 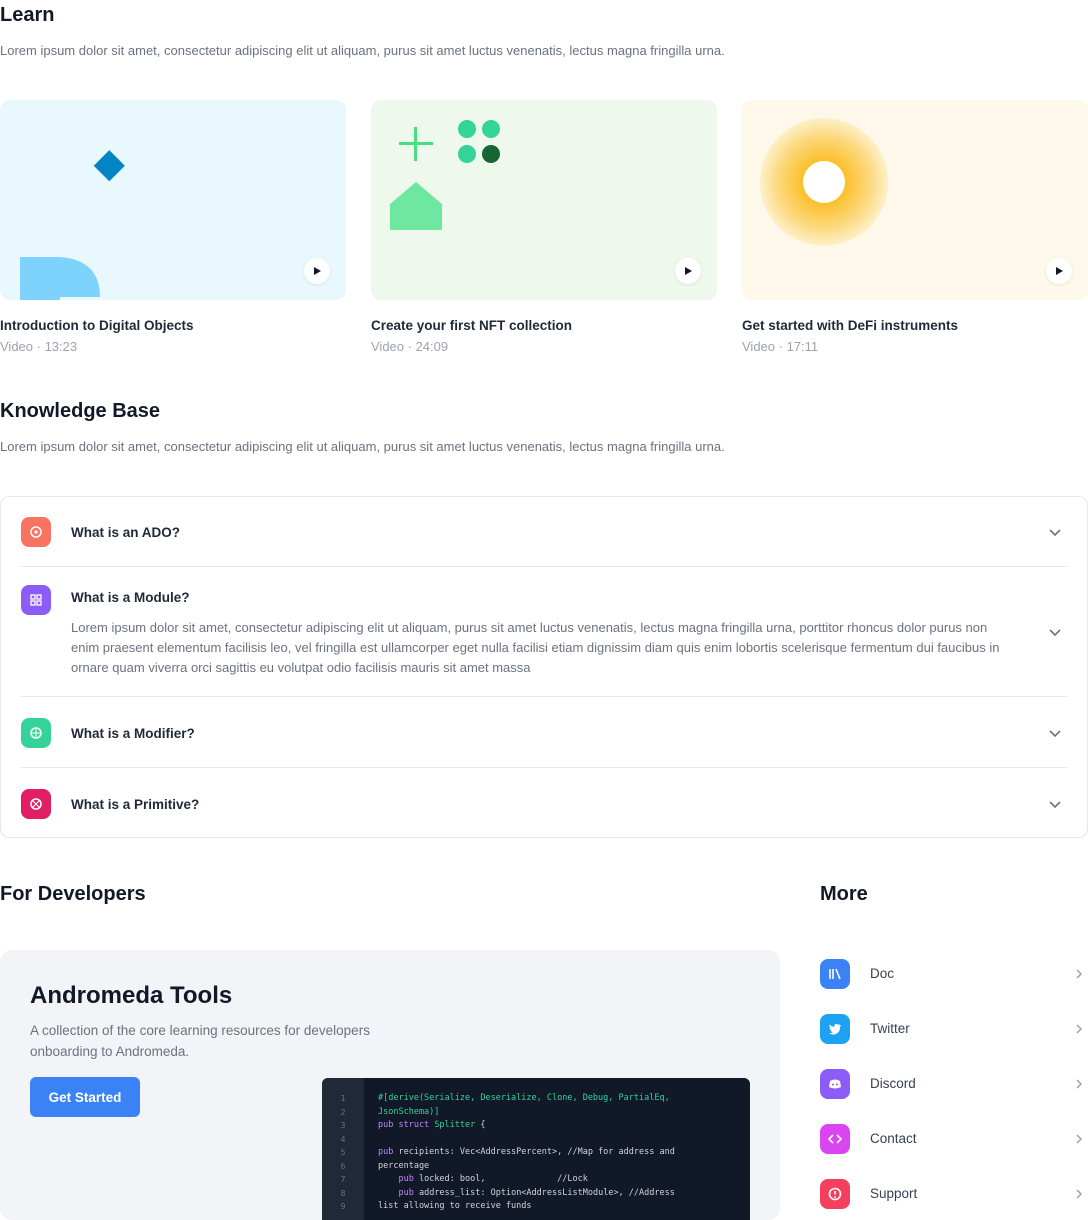 I want to click on get-started-button: Get Started, so click(x=85, y=1097).